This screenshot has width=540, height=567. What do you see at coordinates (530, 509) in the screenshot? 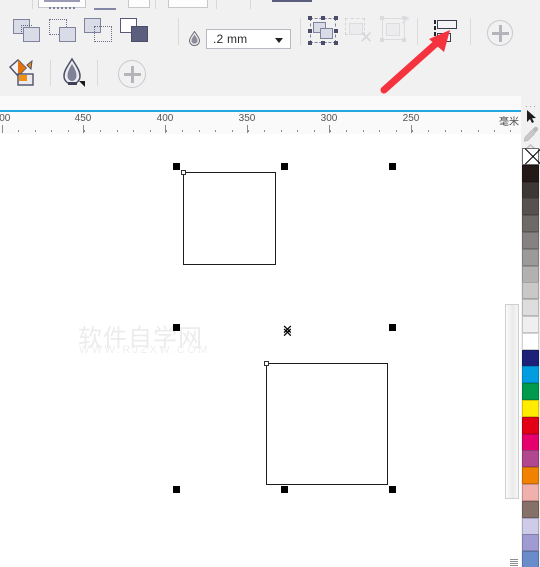
I see `palette-swatch-brown-grey` at bounding box center [530, 509].